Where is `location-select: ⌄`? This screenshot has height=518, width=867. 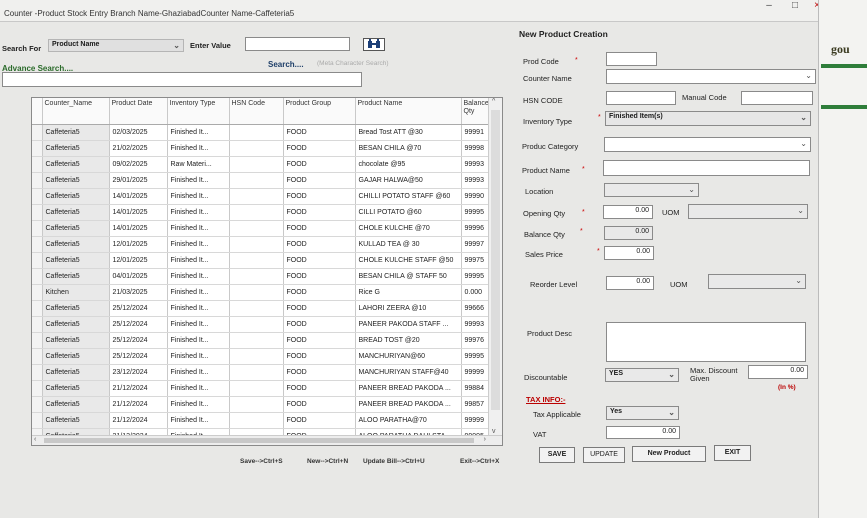 location-select: ⌄ is located at coordinates (651, 190).